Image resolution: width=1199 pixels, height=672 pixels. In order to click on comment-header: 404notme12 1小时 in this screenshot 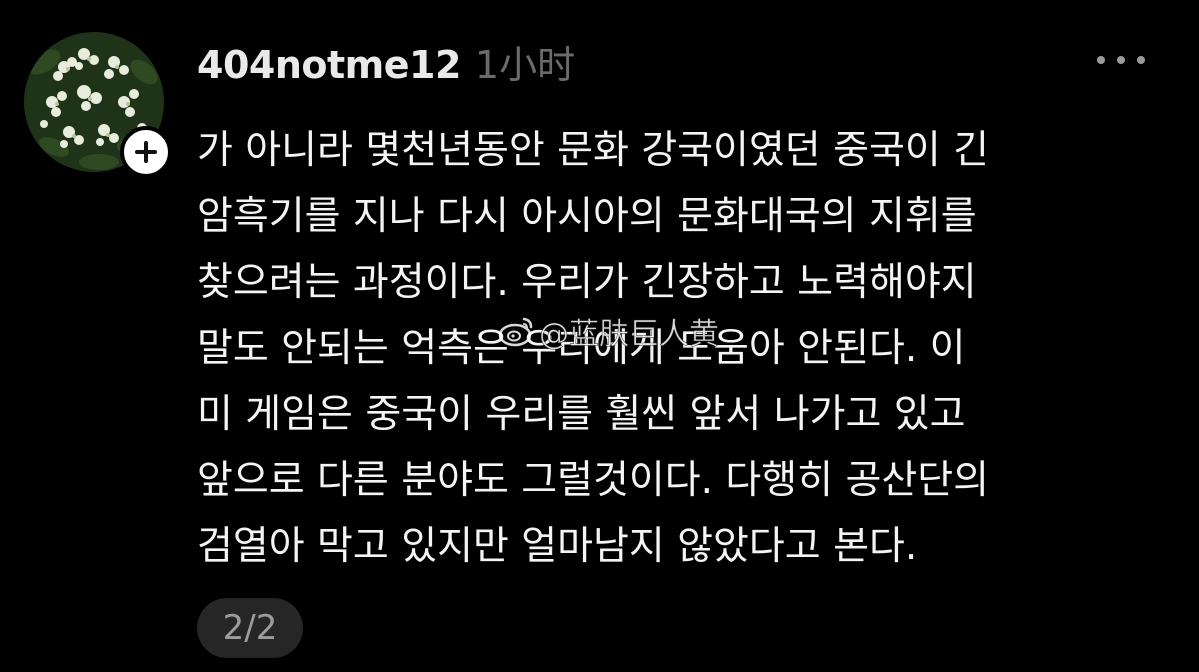, I will do `click(386, 60)`.